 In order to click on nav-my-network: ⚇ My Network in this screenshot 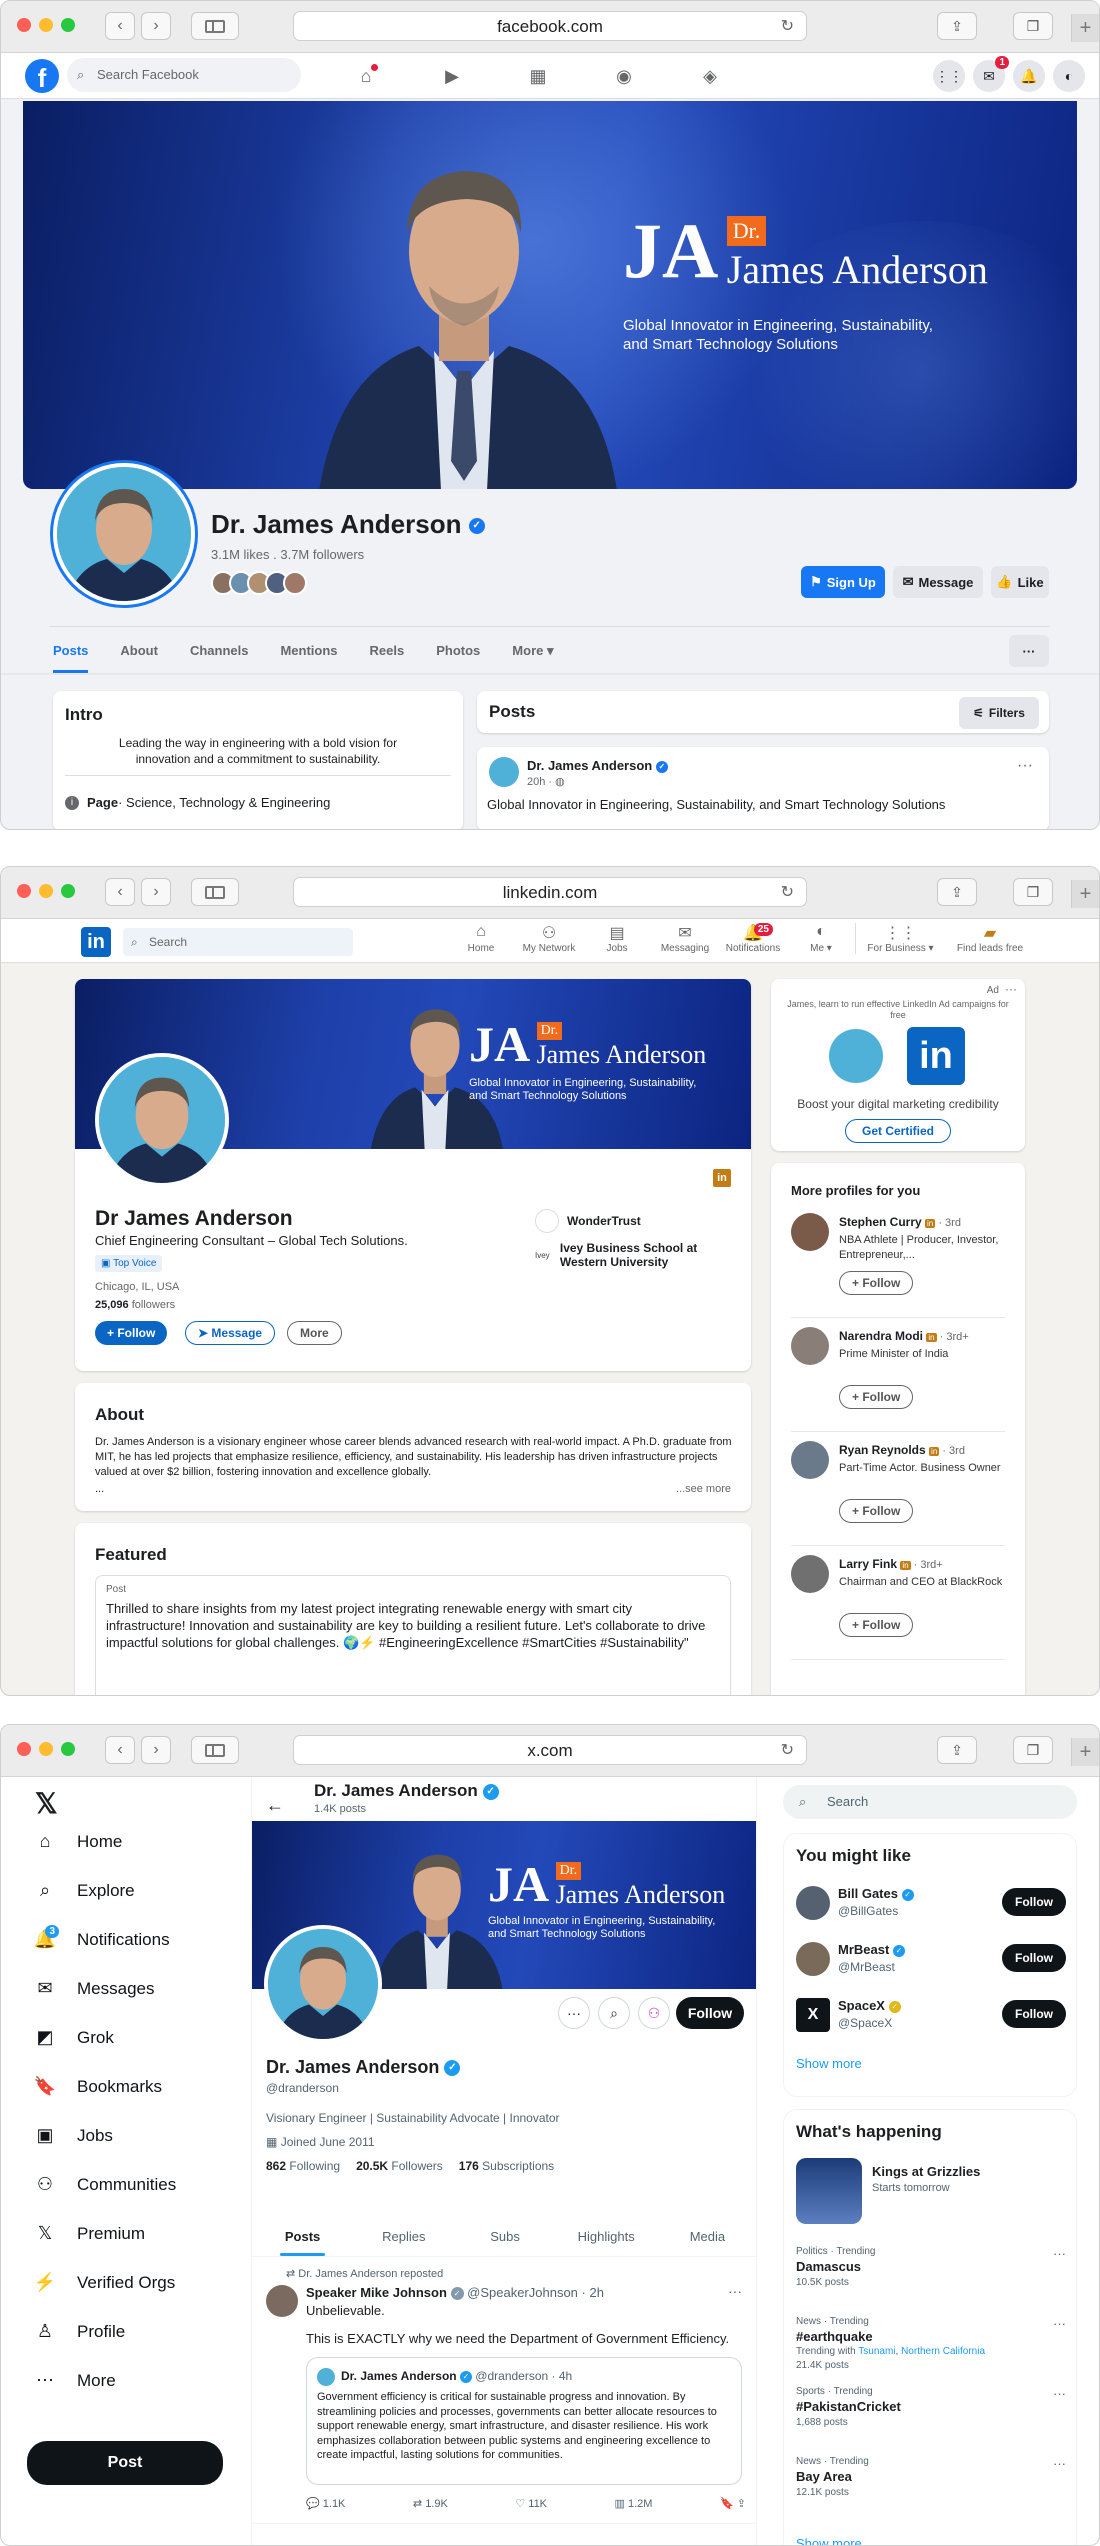, I will do `click(549, 938)`.